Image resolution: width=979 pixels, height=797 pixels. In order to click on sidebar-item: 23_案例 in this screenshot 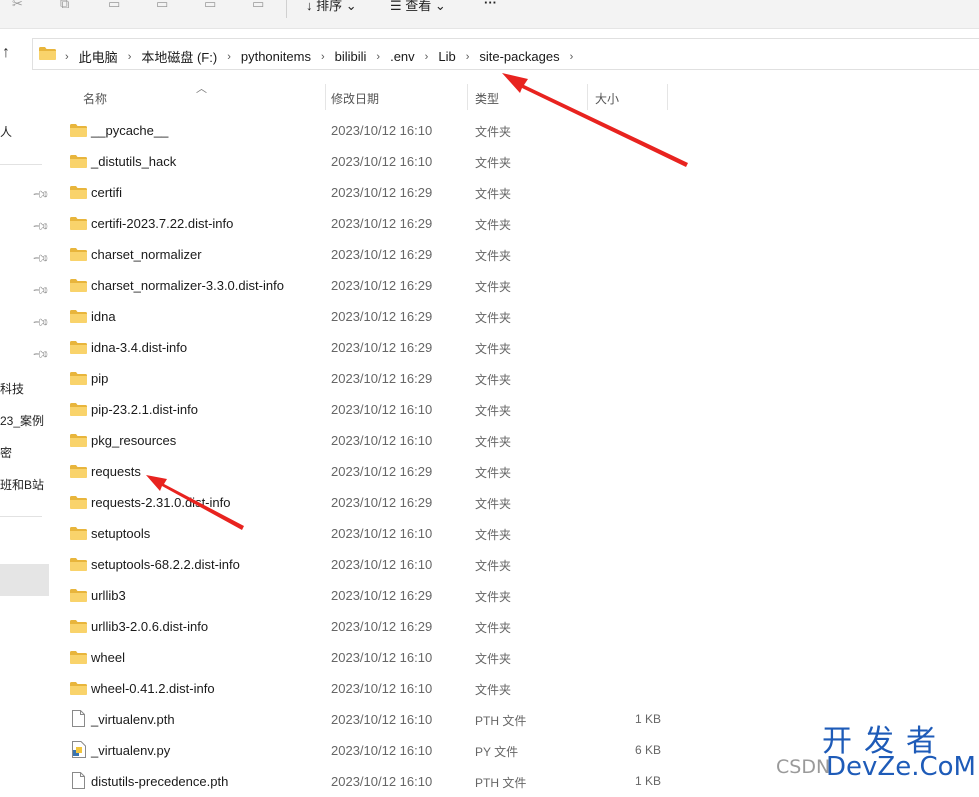, I will do `click(22, 420)`.